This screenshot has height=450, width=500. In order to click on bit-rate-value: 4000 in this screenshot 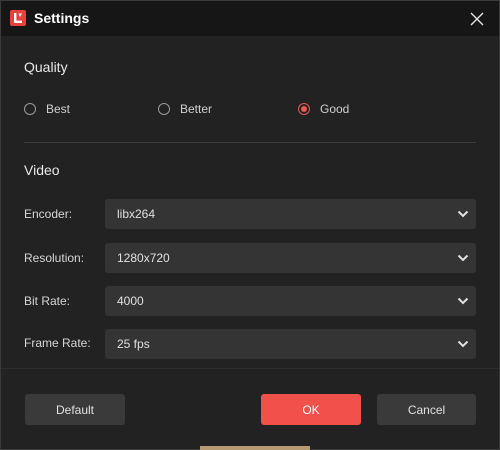, I will do `click(130, 301)`.